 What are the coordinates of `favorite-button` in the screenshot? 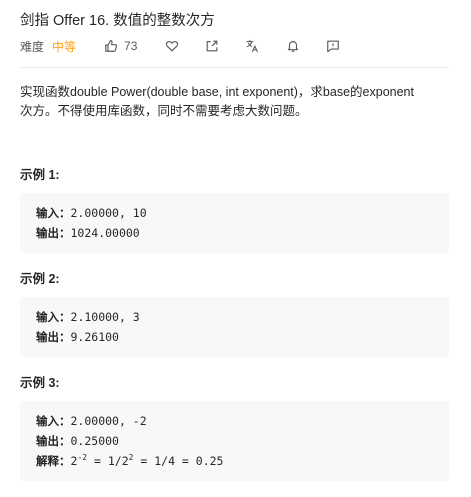 It's located at (172, 46).